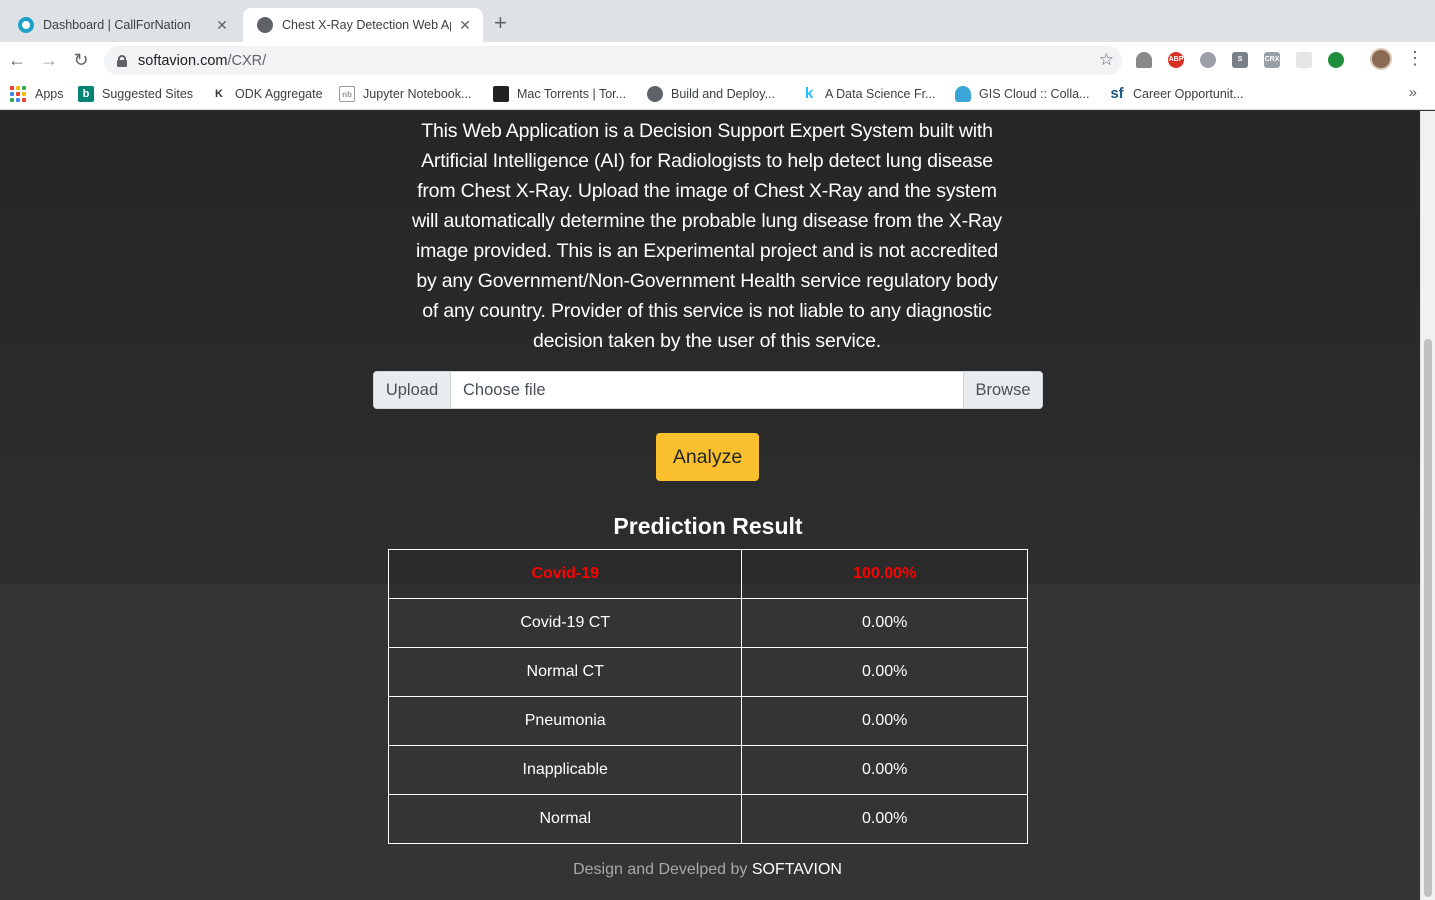  I want to click on tab-chest-xray: Chest X-Ray Detection Web Ap ✕, so click(363, 25).